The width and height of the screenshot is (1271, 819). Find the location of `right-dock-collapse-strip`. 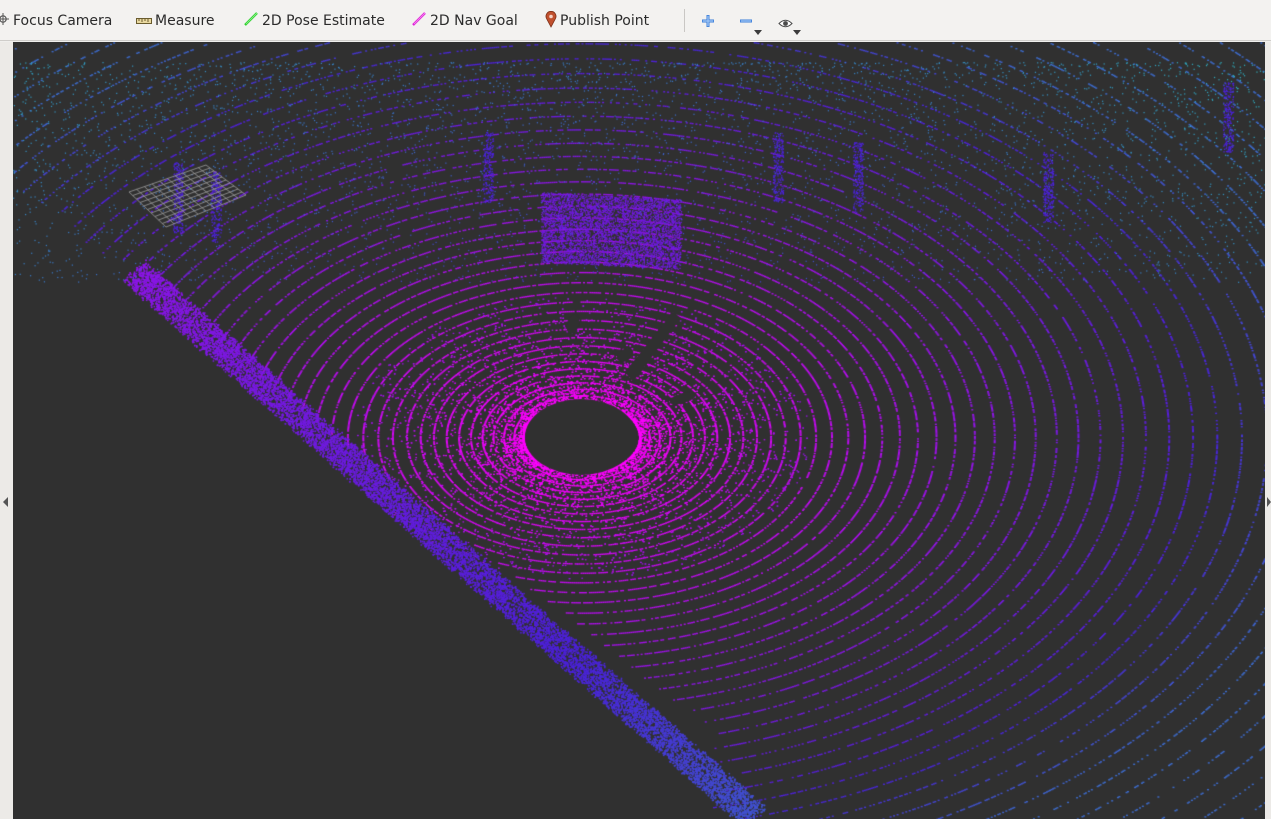

right-dock-collapse-strip is located at coordinates (1268, 430).